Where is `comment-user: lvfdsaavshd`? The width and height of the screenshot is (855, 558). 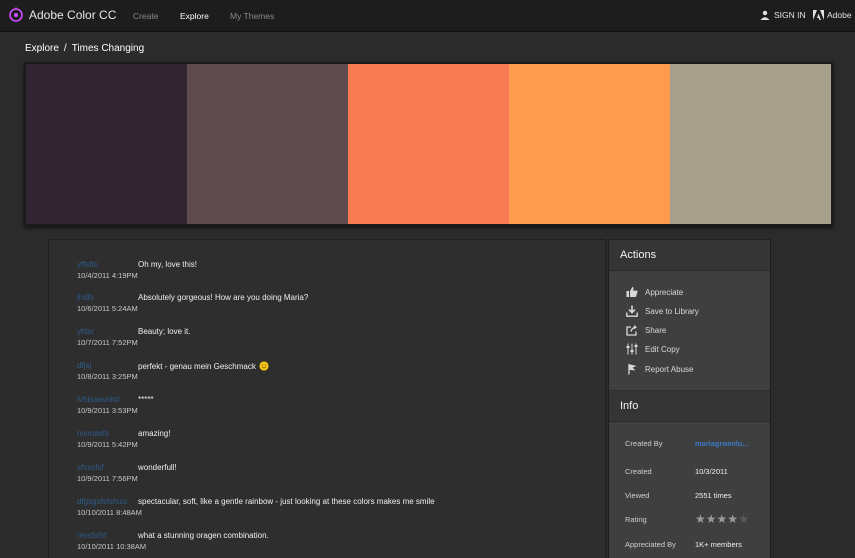 comment-user: lvfdsaavshd is located at coordinates (98, 399).